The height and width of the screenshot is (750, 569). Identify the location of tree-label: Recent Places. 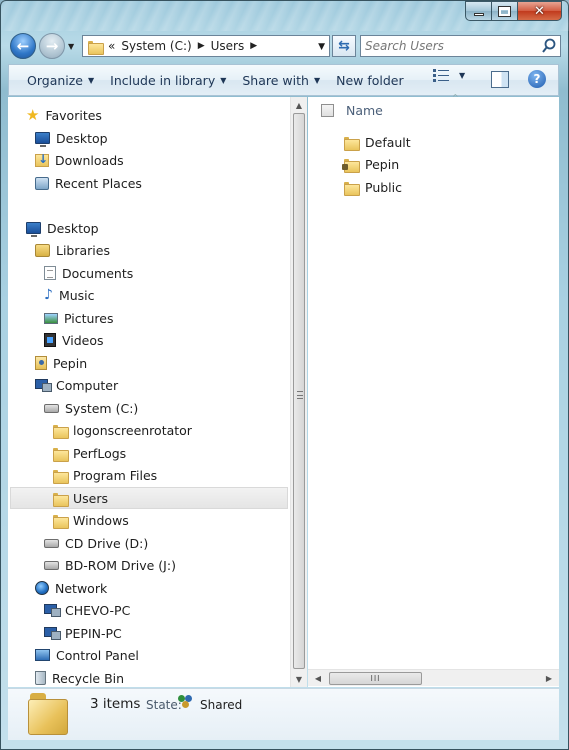
(98, 183).